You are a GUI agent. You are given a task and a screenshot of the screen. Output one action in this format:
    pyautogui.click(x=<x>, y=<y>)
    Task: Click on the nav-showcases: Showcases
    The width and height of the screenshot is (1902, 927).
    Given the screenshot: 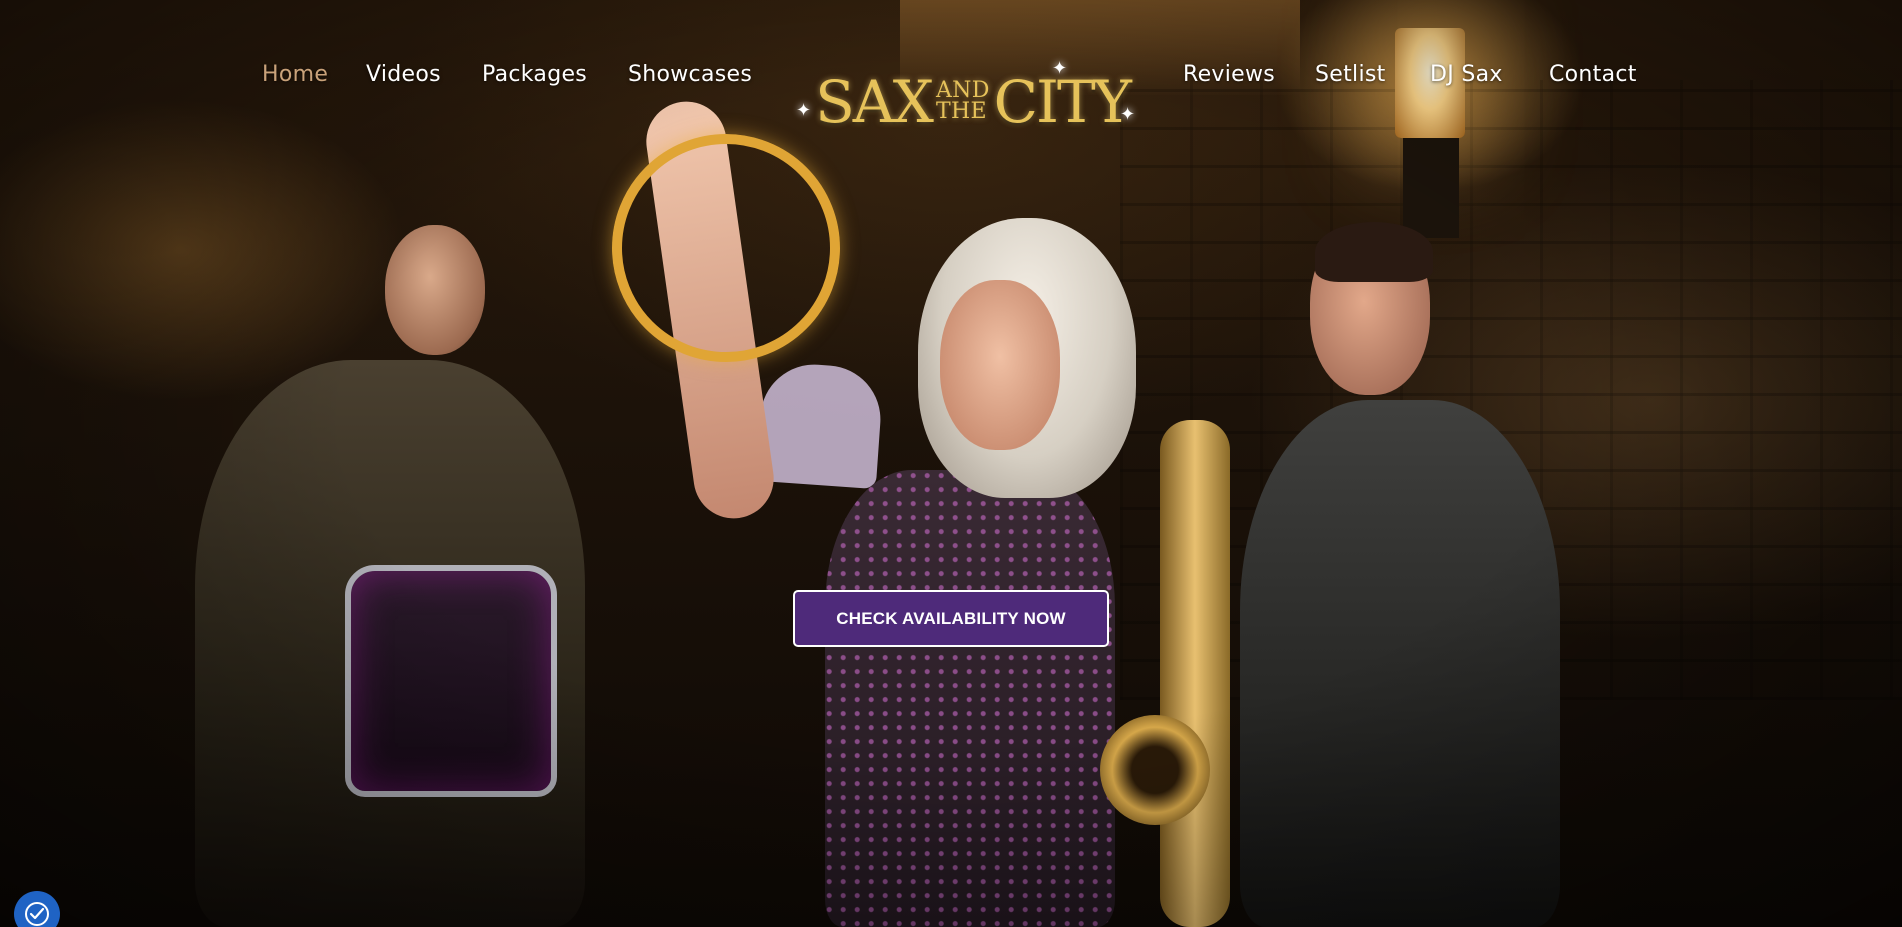 What is the action you would take?
    pyautogui.click(x=690, y=74)
    